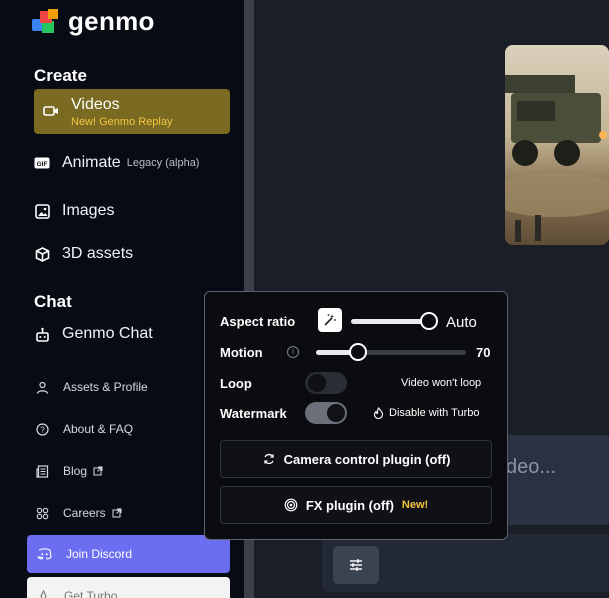  What do you see at coordinates (43, 593) in the screenshot?
I see `turbo-icon` at bounding box center [43, 593].